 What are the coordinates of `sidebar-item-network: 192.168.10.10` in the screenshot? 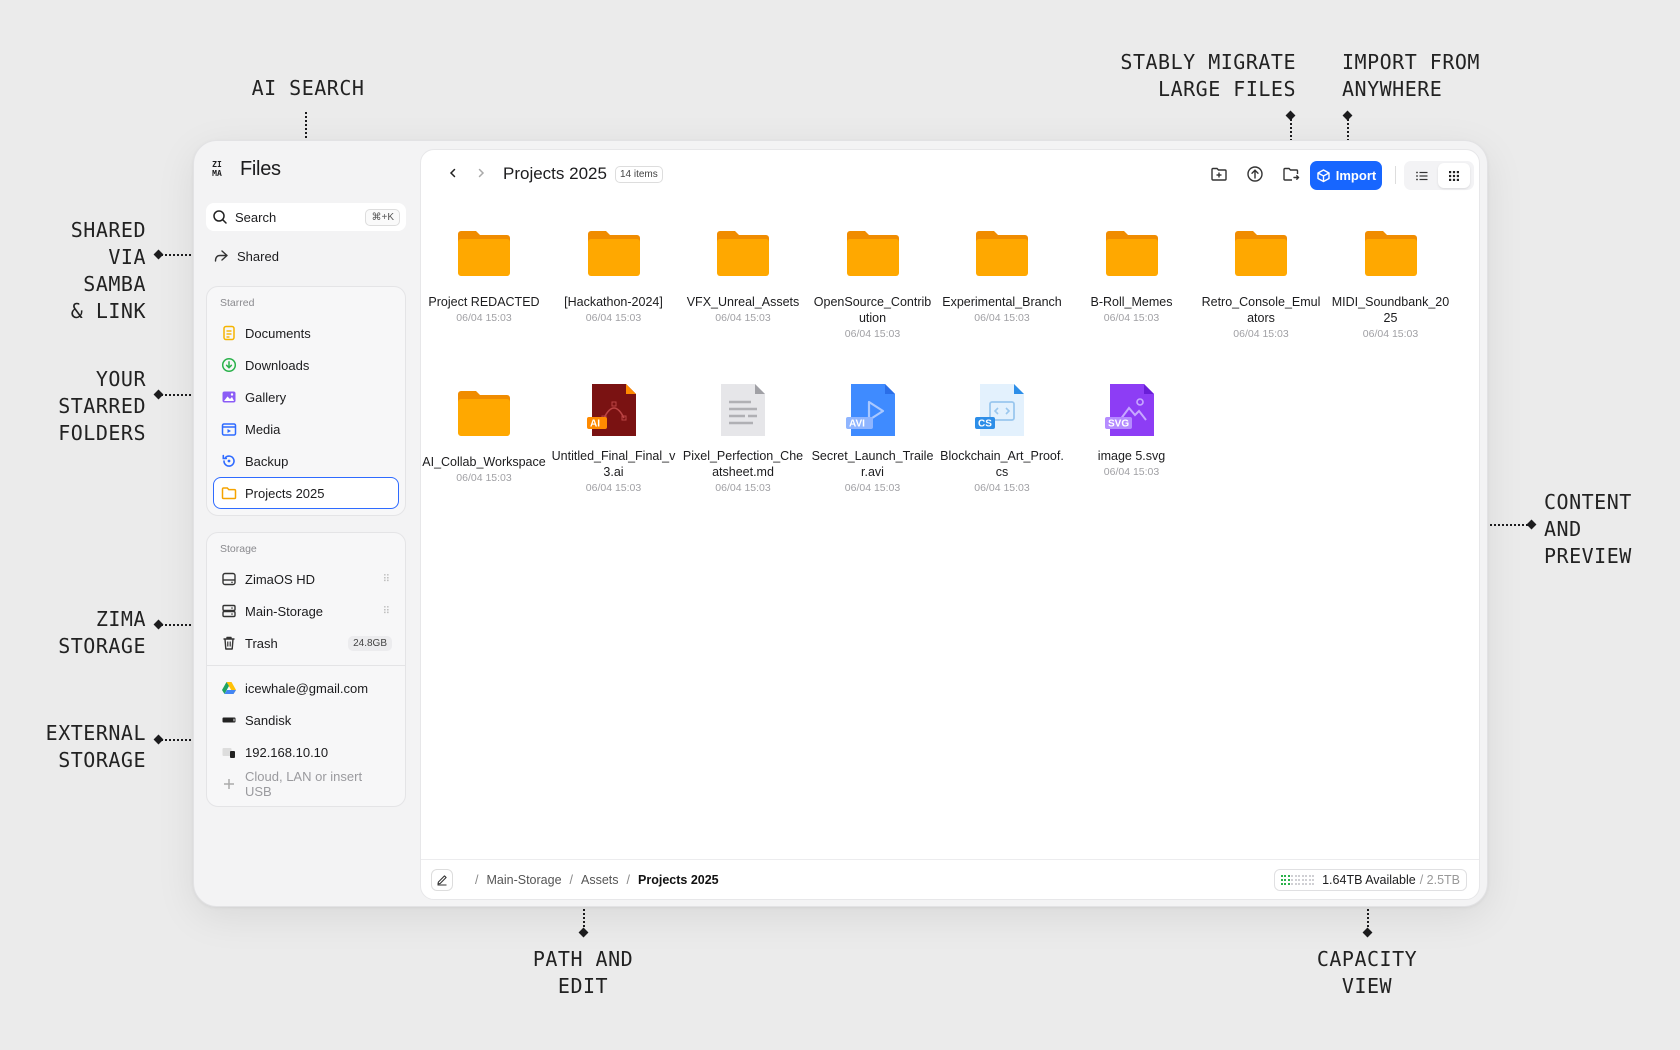 It's located at (306, 752).